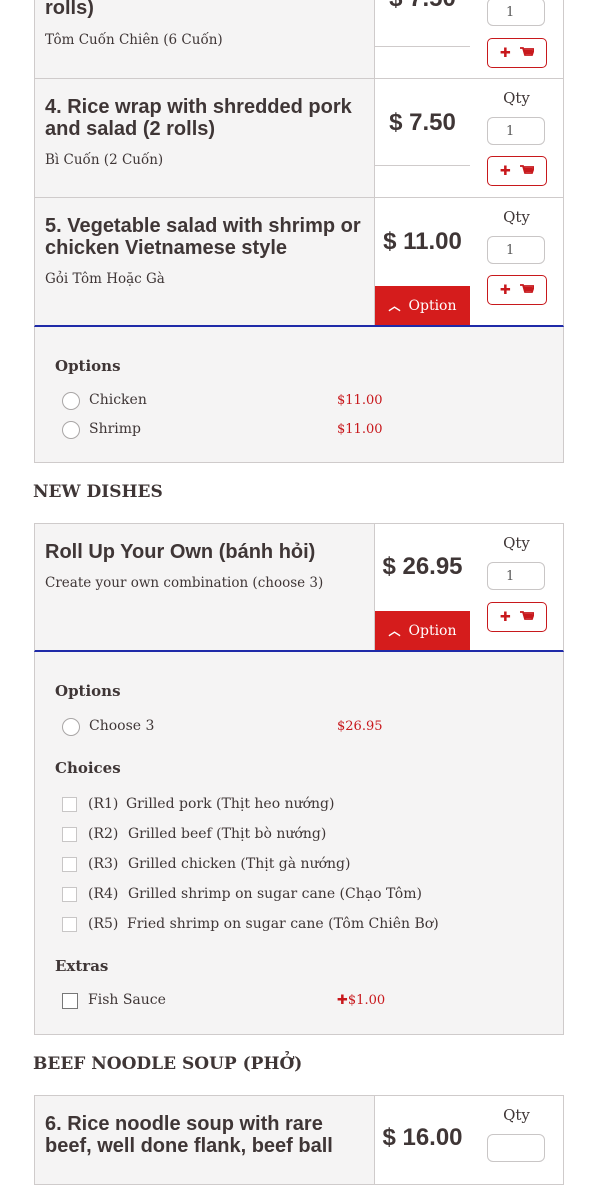 The image size is (605, 1185). What do you see at coordinates (299, 39) in the screenshot?
I see `menu-item-card: rolls) Tôm Cuốn Chiên (6 Cuốn) $ 7.50 ✚` at bounding box center [299, 39].